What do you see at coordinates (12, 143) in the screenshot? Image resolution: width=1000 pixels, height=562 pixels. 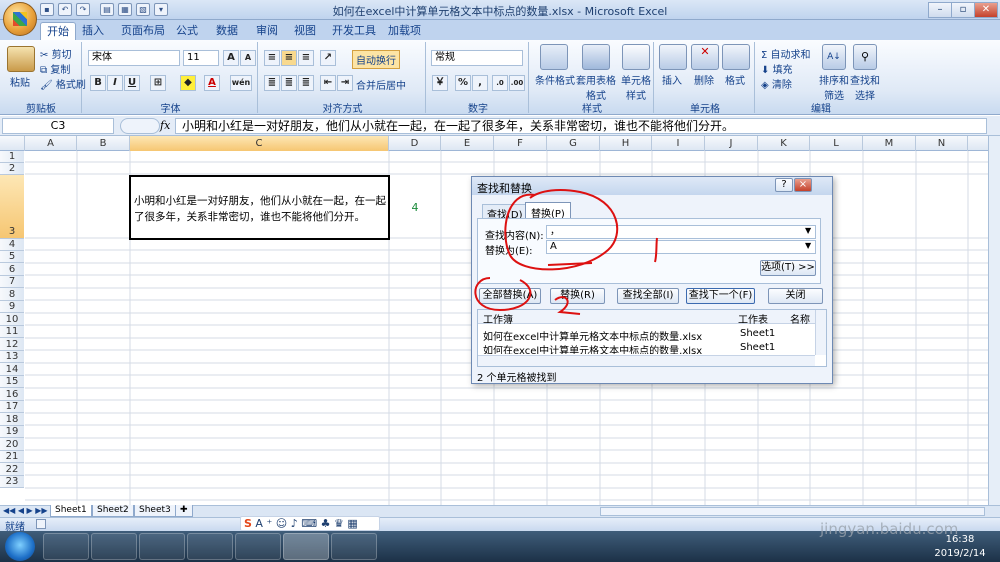 I see `select-all-corner` at bounding box center [12, 143].